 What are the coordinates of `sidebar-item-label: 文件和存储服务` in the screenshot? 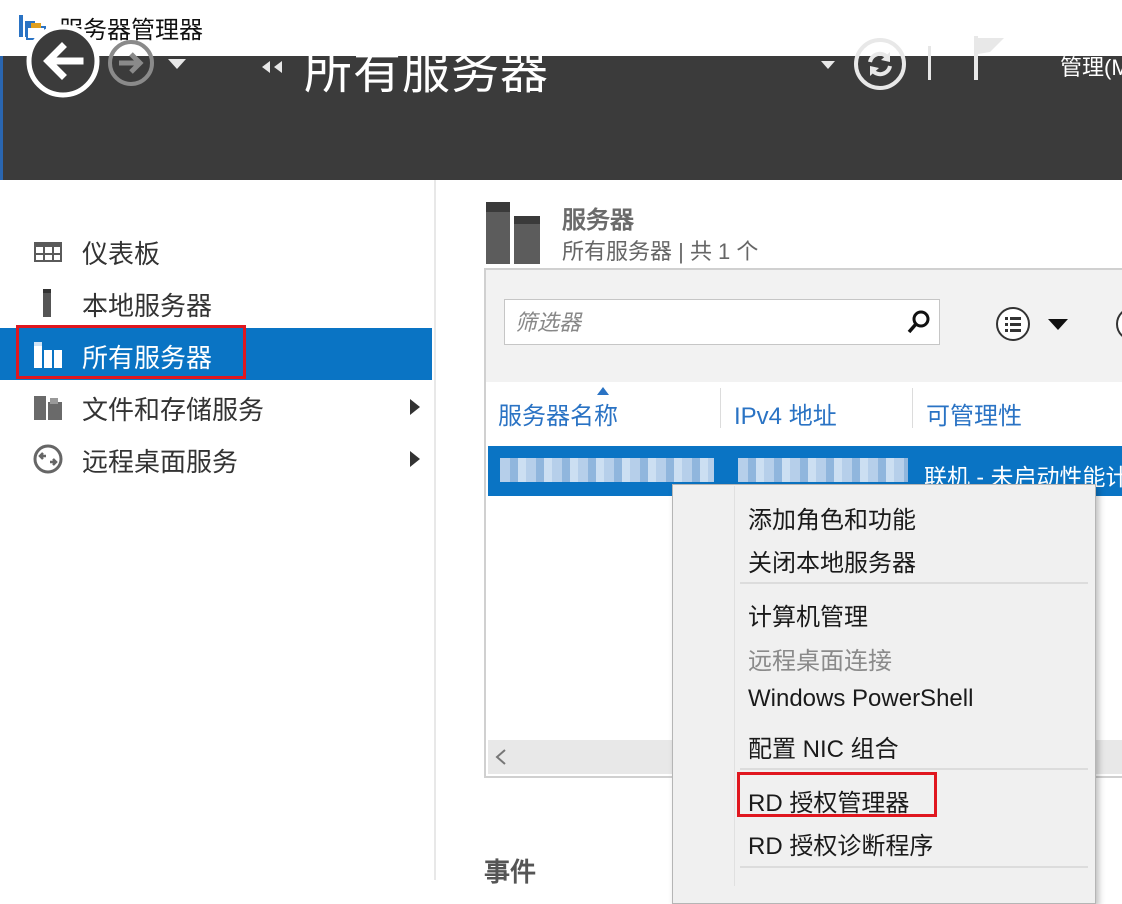 It's located at (173, 410).